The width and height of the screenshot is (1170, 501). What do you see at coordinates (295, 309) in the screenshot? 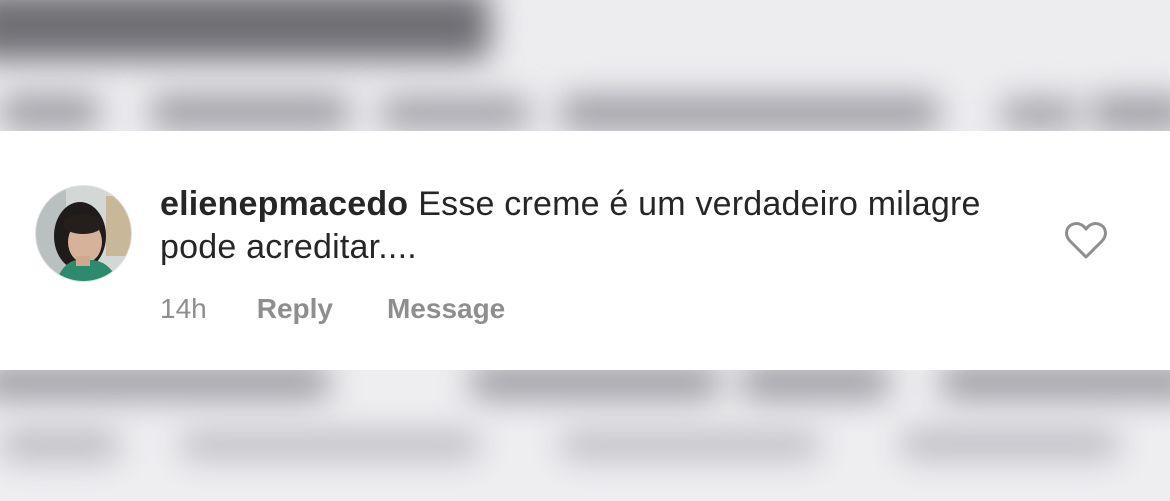
I see `reply-button: Reply` at bounding box center [295, 309].